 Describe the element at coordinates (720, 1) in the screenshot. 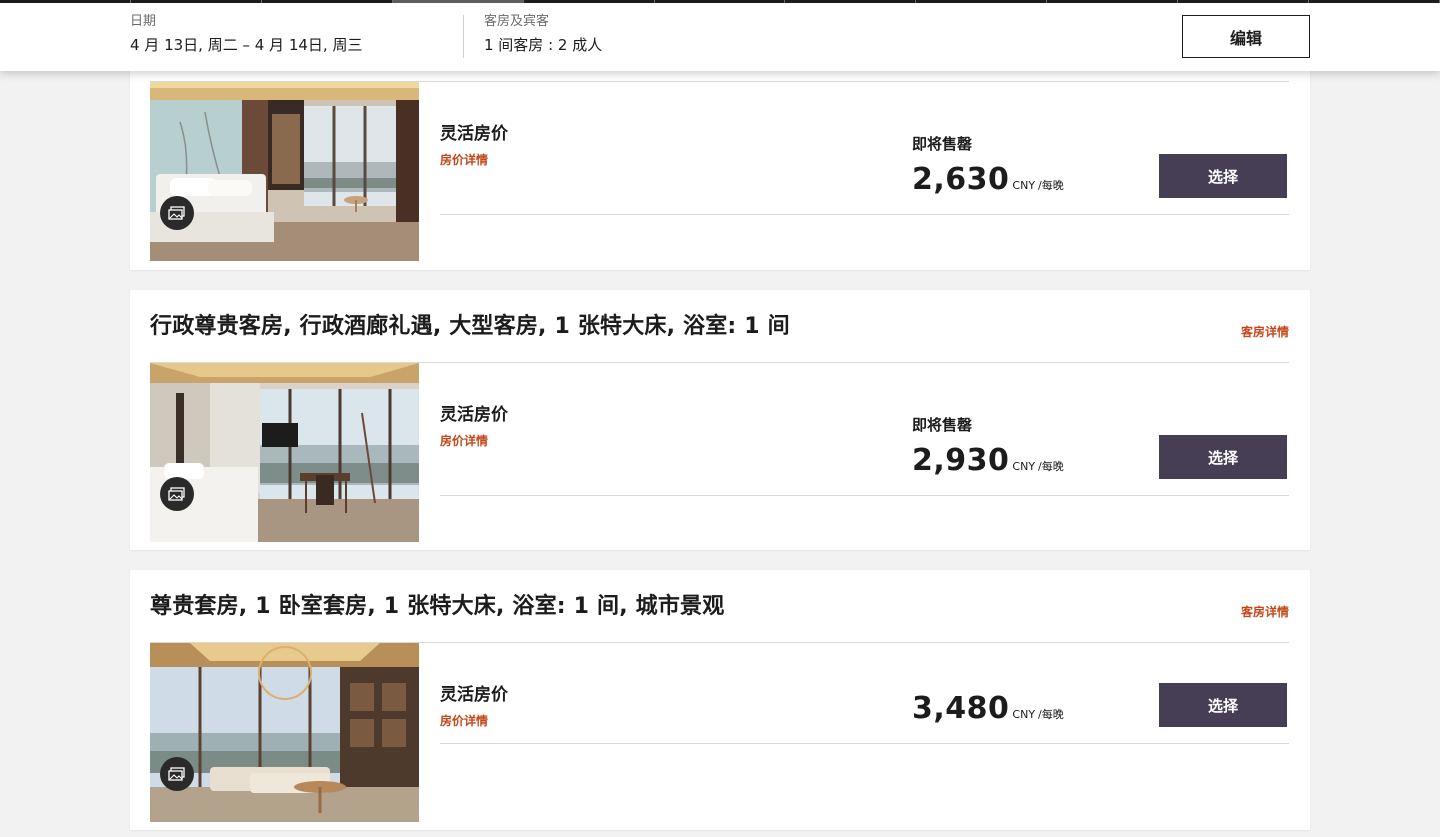

I see `top-tab-strip` at that location.